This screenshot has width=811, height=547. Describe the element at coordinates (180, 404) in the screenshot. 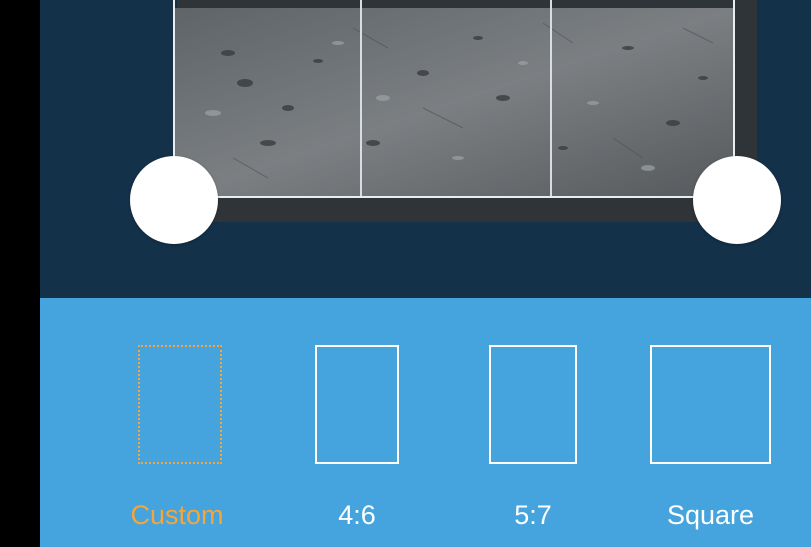

I see `custom-frame-icon` at that location.